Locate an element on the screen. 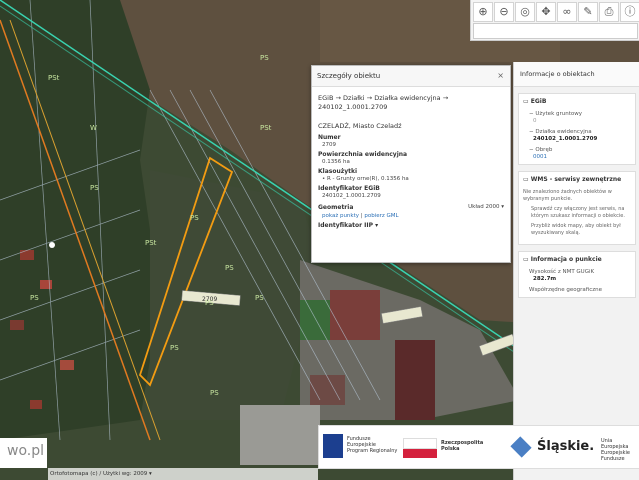  coordinate-system-select: Układ 2000 ▾ is located at coordinates (486, 207).